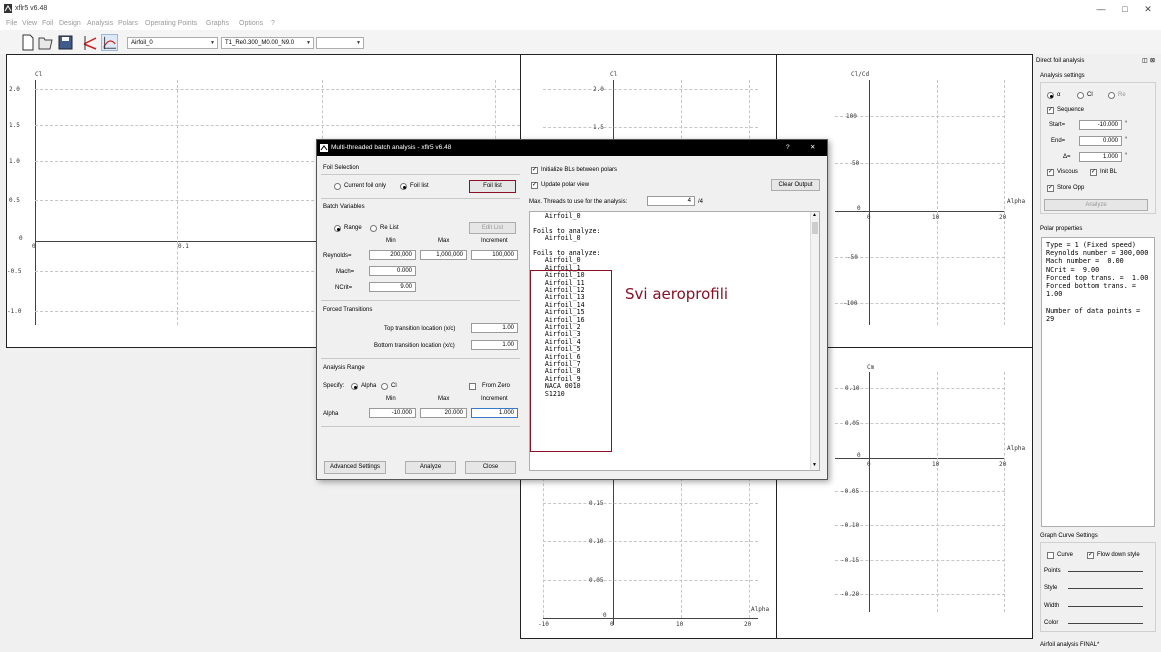  Describe the element at coordinates (490, 467) in the screenshot. I see `close-button: Close` at that location.